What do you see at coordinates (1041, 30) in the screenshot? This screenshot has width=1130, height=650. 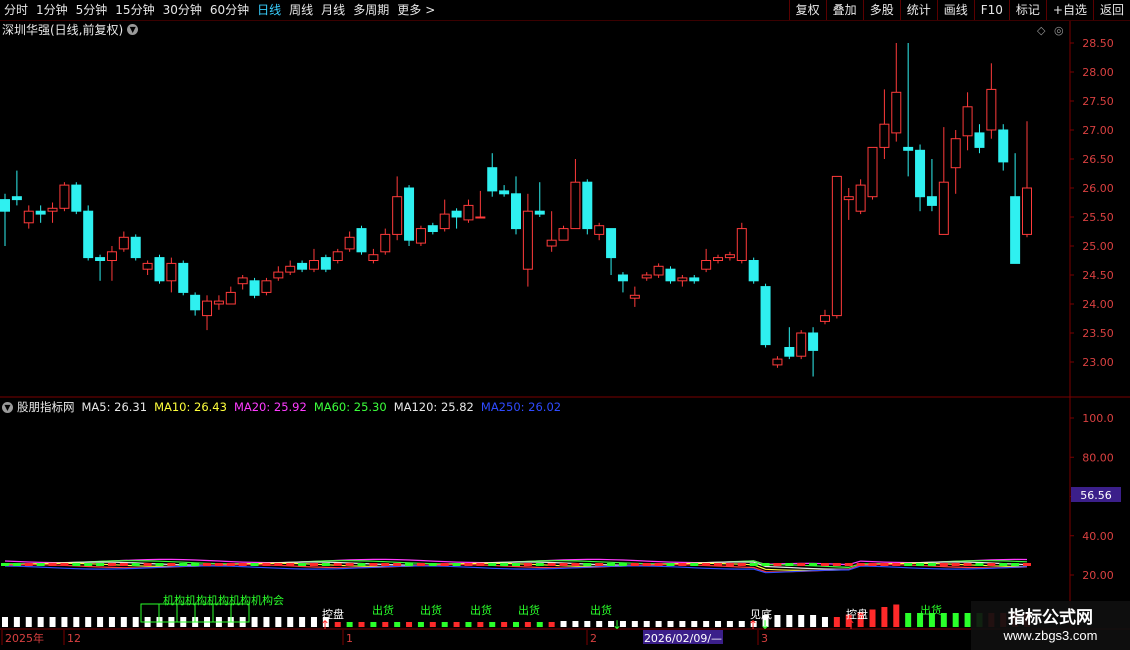 I see `diamond-icon: ◇` at bounding box center [1041, 30].